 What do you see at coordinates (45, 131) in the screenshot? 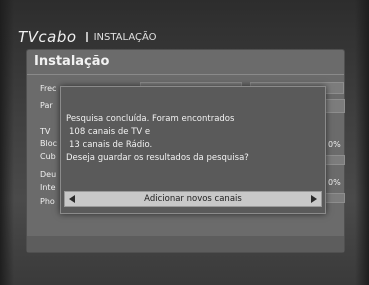
I see `row-label-tv: TV` at bounding box center [45, 131].